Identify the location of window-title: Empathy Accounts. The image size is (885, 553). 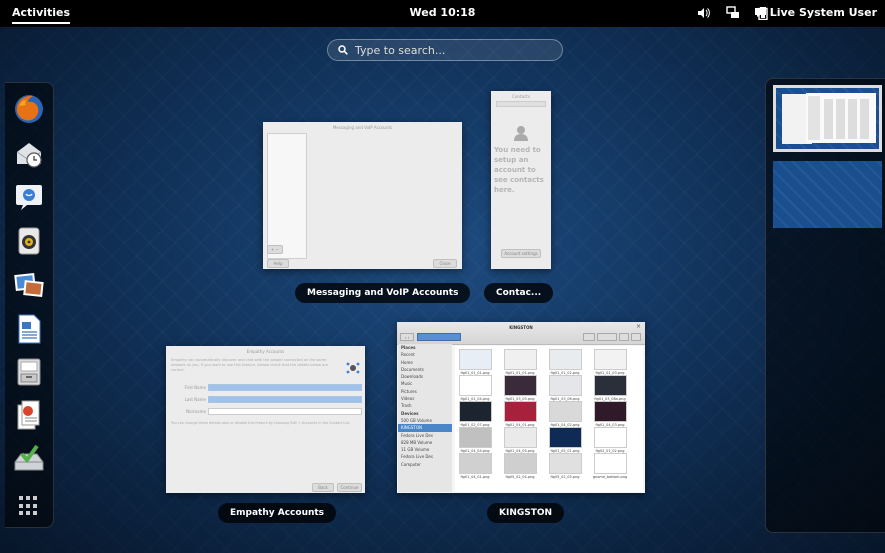
(265, 351).